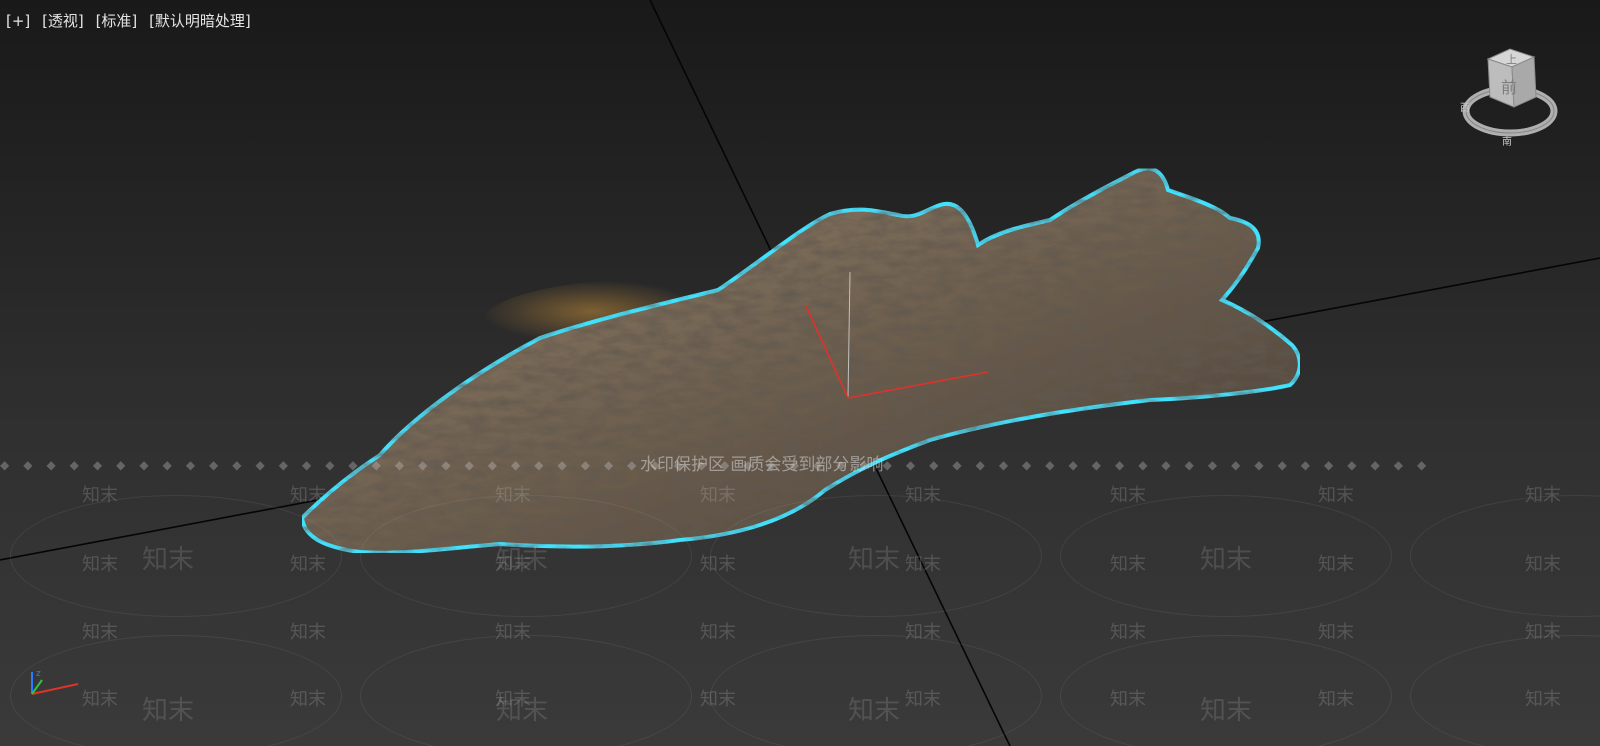 The height and width of the screenshot is (746, 1600). Describe the element at coordinates (18, 21) in the screenshot. I see `viewport-menu-plus: [+]` at that location.